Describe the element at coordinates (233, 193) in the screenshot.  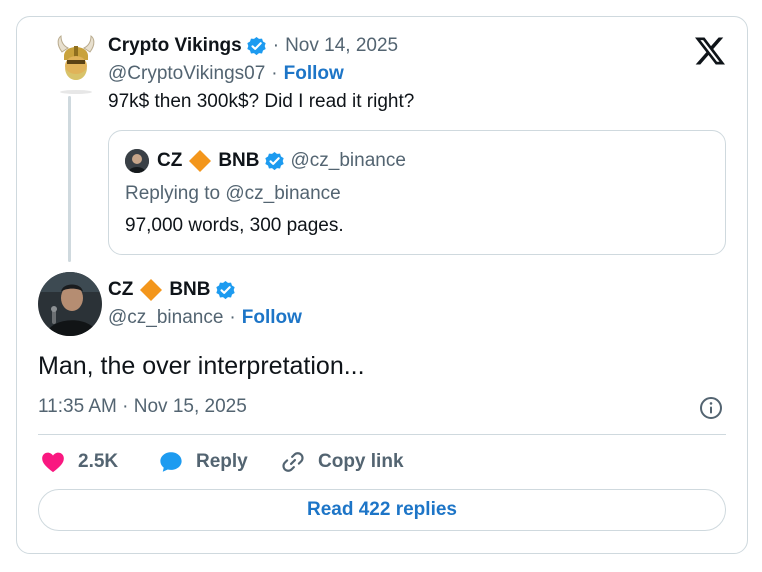
I see `quoted-replying-to: Replying to @cz_binance` at that location.